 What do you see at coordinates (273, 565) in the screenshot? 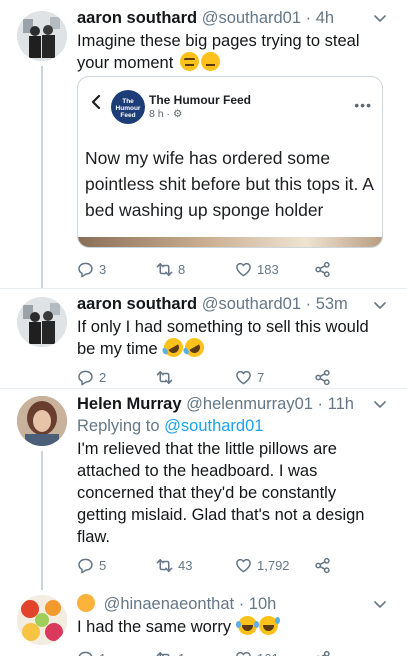
I see `like-count: 1,792` at bounding box center [273, 565].